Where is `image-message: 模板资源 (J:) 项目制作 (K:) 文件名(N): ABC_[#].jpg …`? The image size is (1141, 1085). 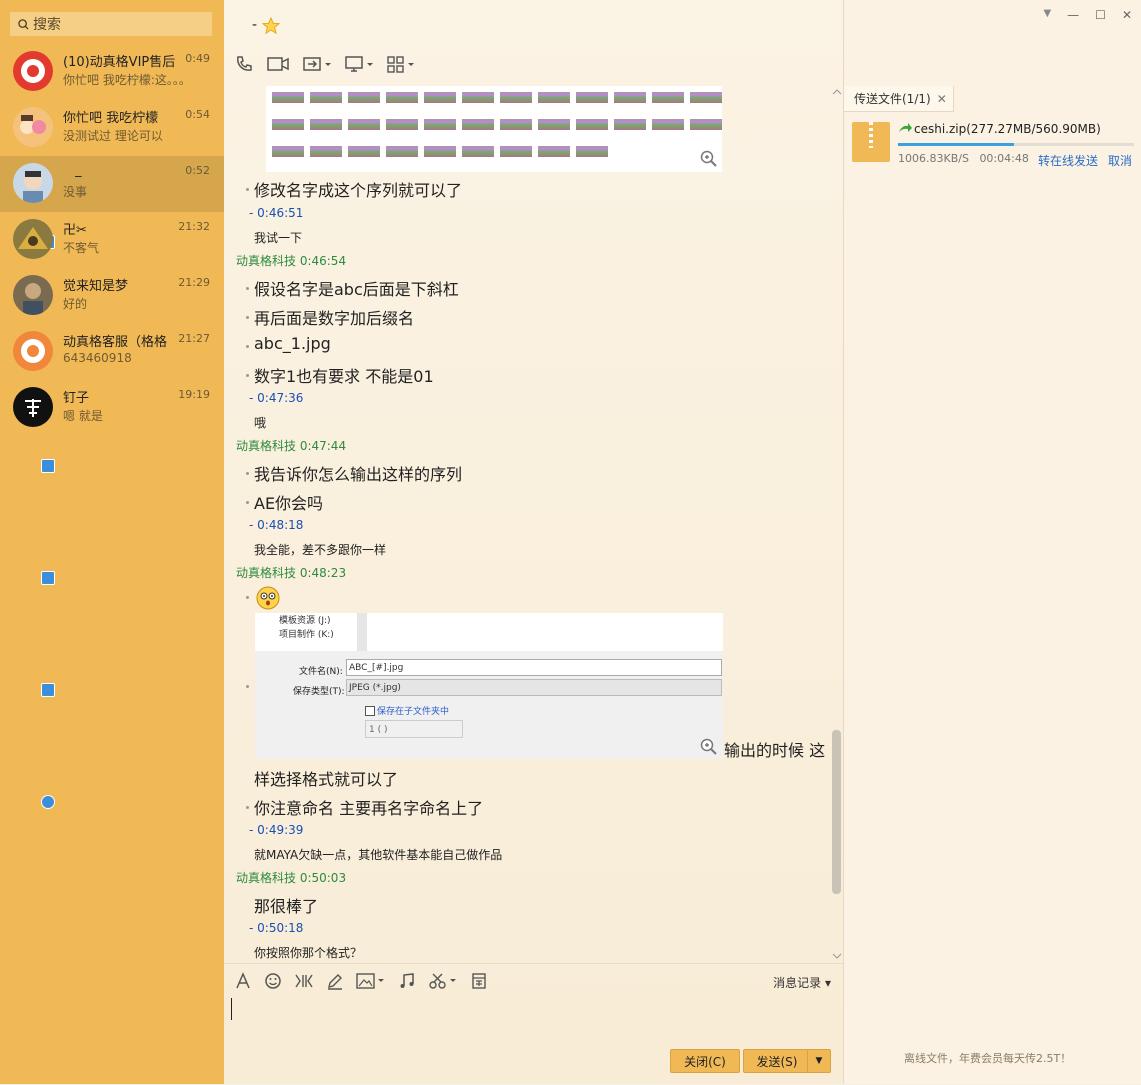 image-message: 模板资源 (J:) 项目制作 (K:) 文件名(N): ABC_[#].jpg … is located at coordinates (489, 686).